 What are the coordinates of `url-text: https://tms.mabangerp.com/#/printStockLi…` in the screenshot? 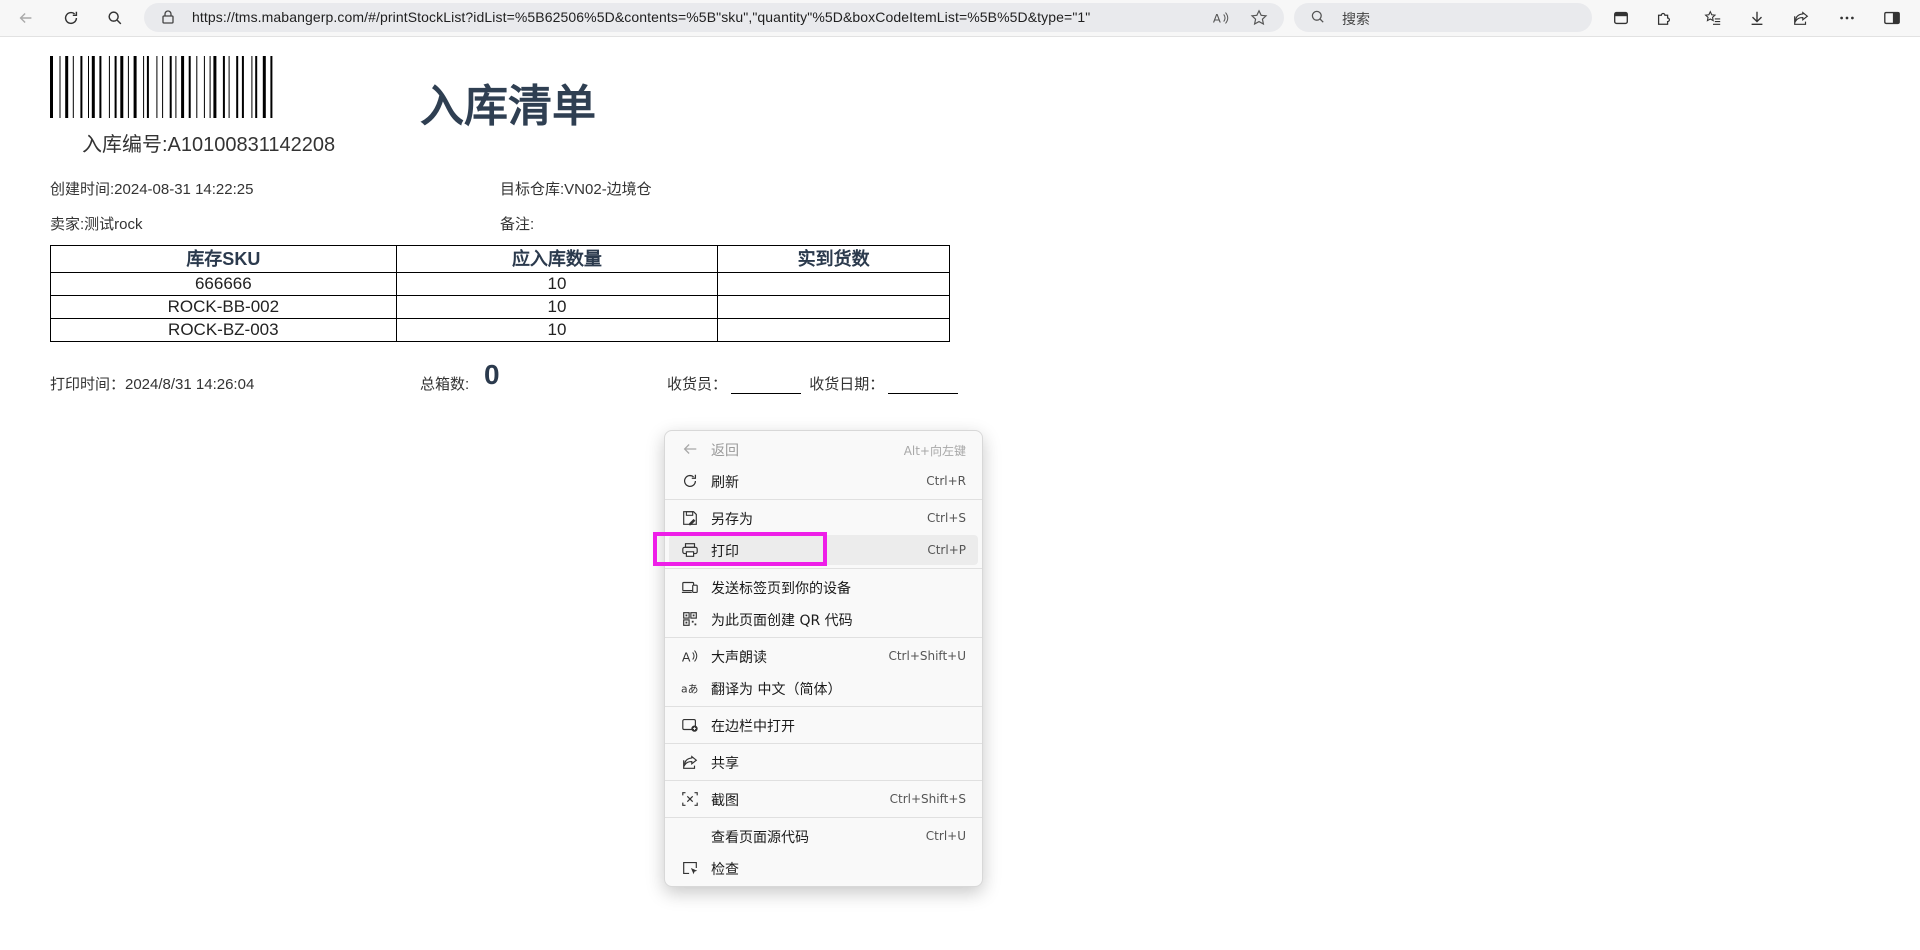 It's located at (641, 17).